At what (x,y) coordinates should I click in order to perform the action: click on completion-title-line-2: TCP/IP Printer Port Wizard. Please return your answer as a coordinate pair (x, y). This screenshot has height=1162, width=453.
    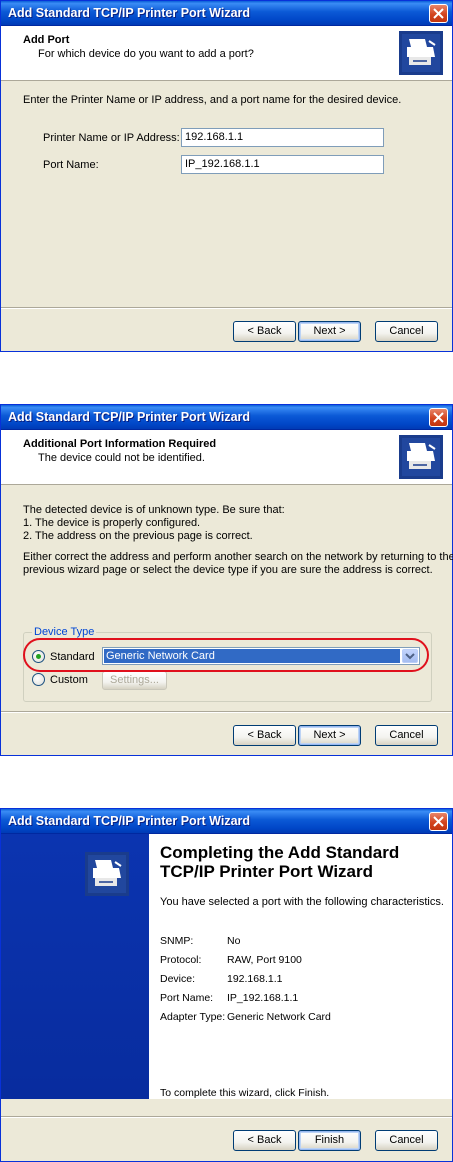
    Looking at the image, I should click on (267, 871).